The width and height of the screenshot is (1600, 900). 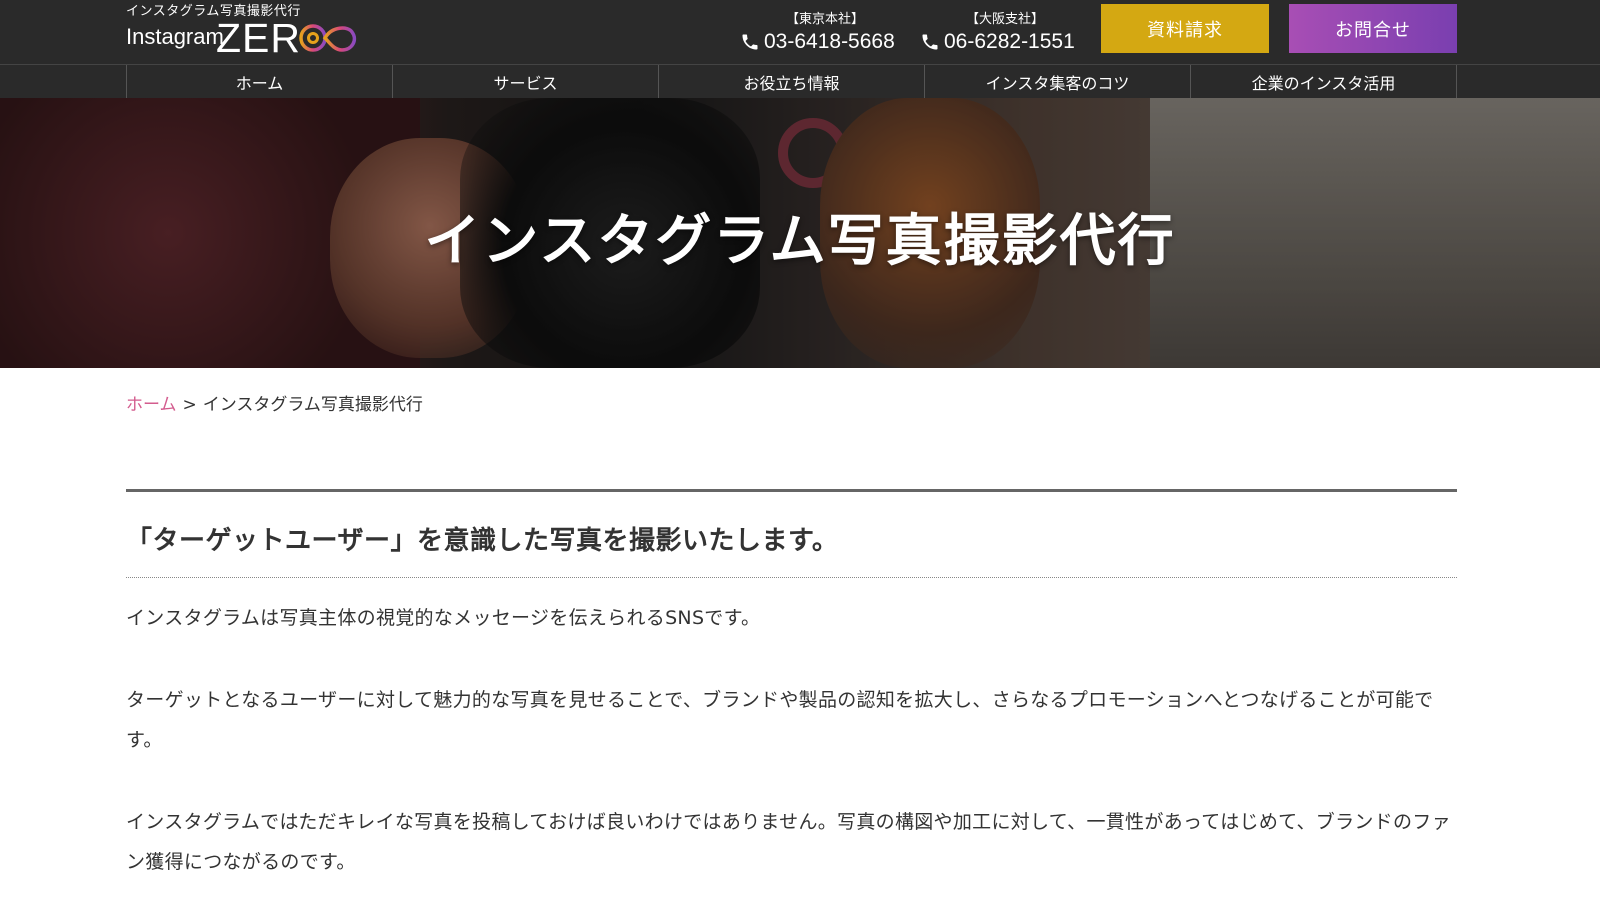 I want to click on phone-number-text: 06-6282-1551, so click(x=1009, y=41).